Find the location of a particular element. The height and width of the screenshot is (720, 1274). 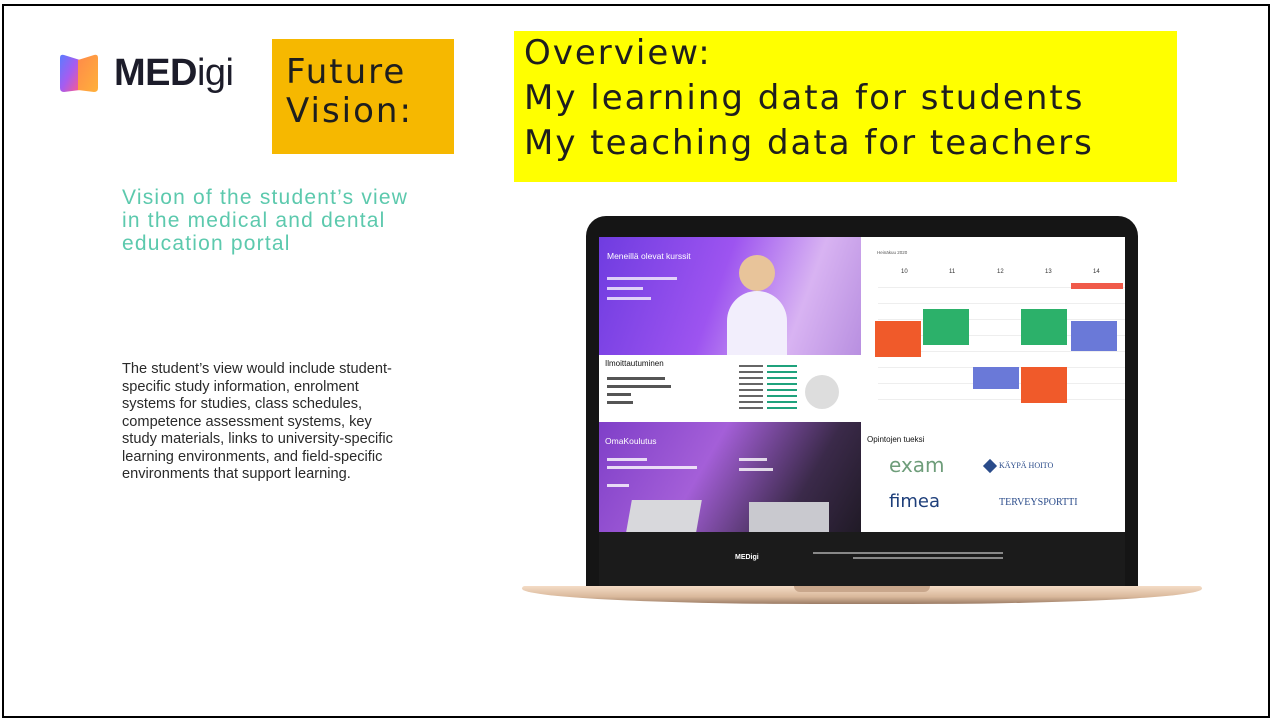

description-line: competence assessment systems, key is located at coordinates (247, 421).